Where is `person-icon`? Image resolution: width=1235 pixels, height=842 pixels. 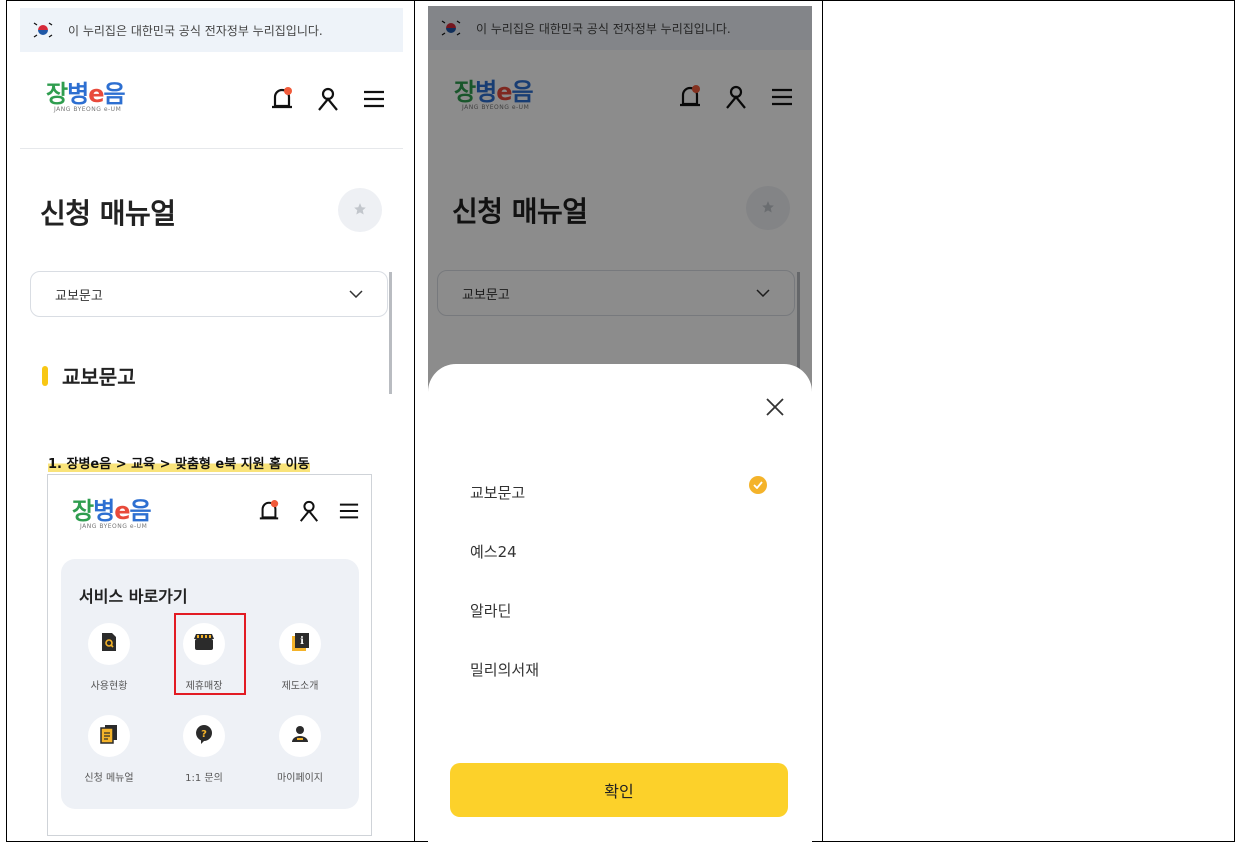 person-icon is located at coordinates (300, 736).